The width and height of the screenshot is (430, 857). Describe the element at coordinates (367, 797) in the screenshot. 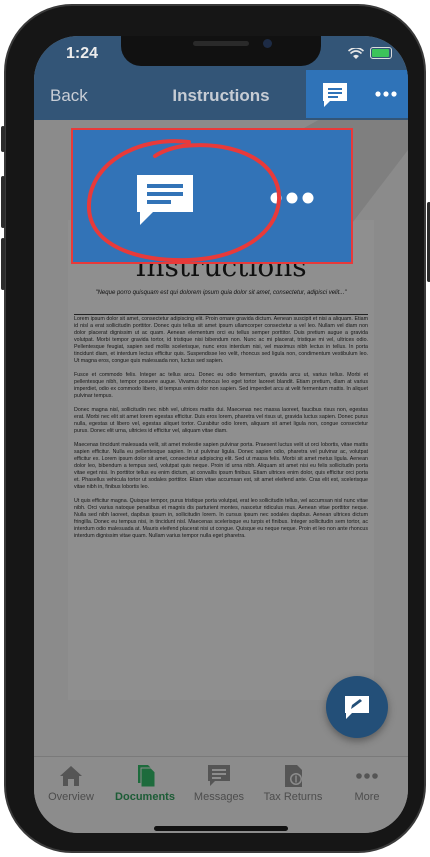

I see `tab-label: More` at that location.